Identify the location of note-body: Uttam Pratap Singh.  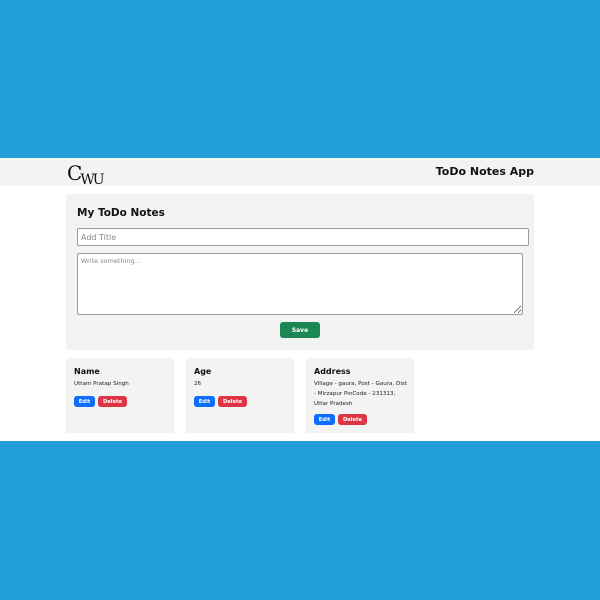
(101, 384).